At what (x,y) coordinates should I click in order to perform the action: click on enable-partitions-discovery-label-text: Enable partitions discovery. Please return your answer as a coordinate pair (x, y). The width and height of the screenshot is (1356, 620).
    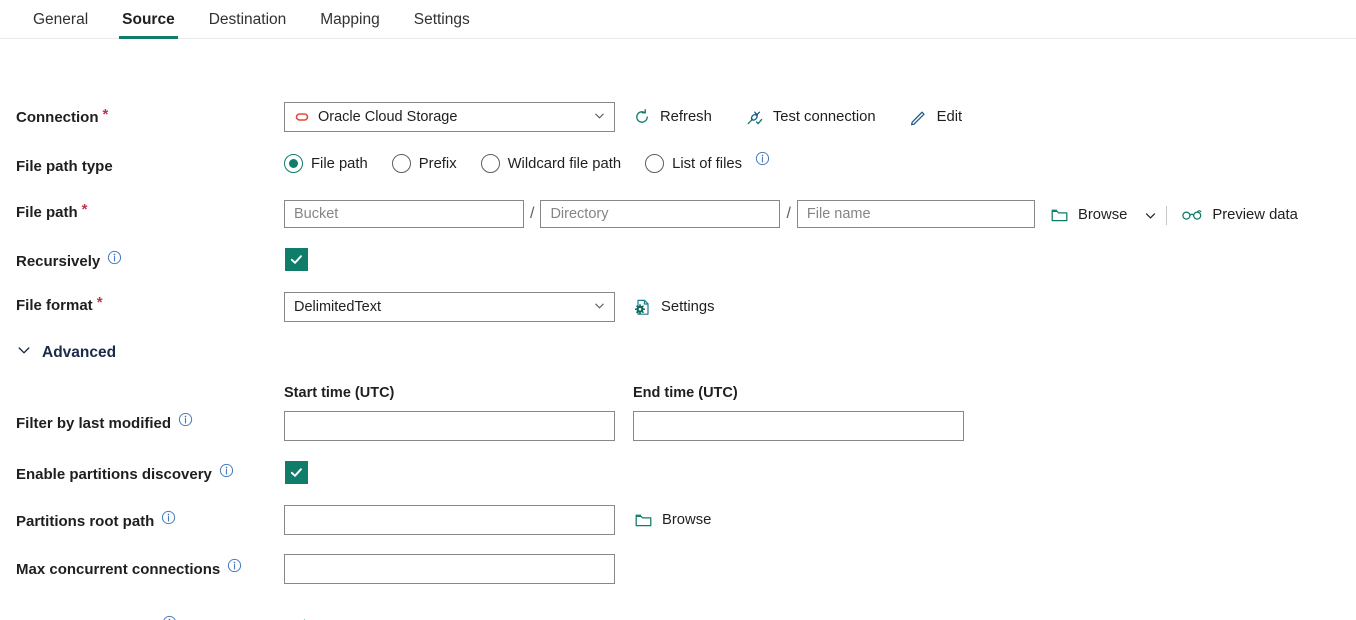
    Looking at the image, I should click on (114, 474).